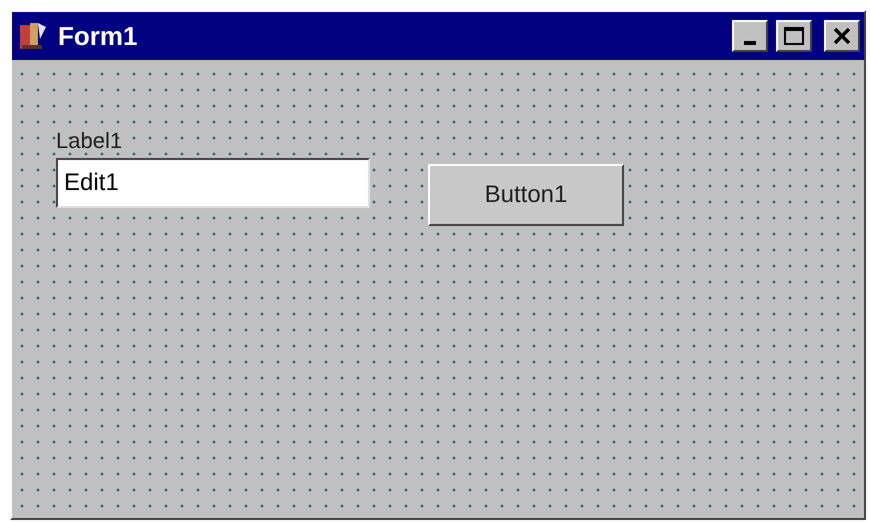 This screenshot has width=870, height=522. I want to click on label-text: Label1, so click(90, 141).